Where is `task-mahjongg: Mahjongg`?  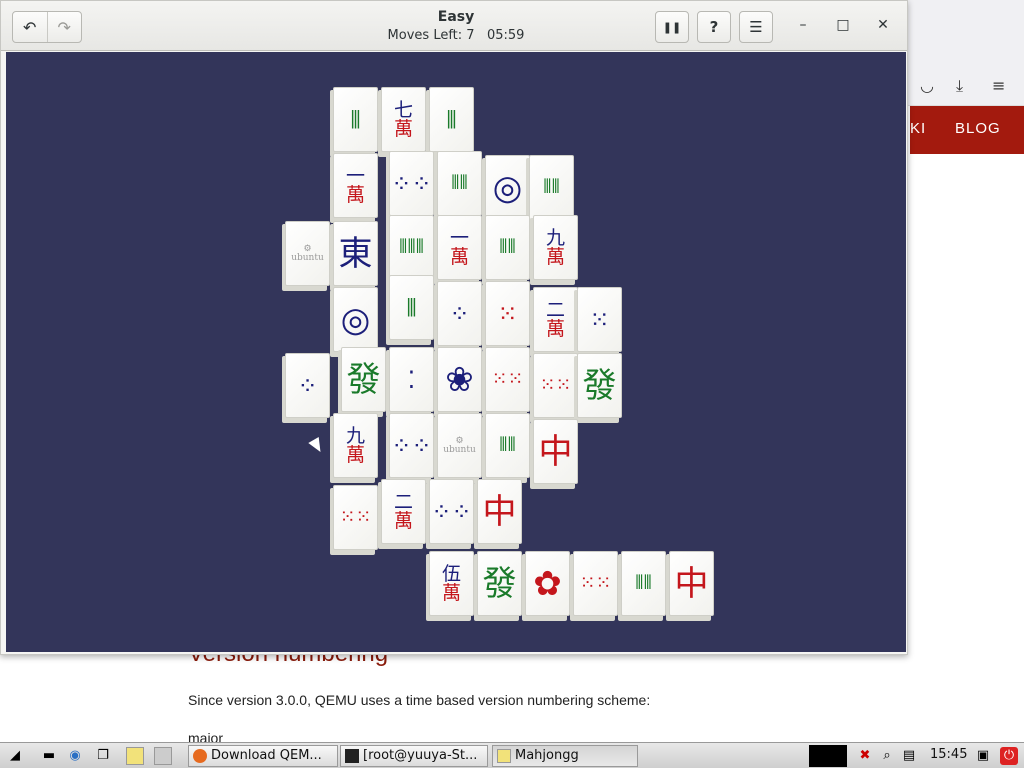
task-mahjongg: Mahjongg is located at coordinates (565, 756).